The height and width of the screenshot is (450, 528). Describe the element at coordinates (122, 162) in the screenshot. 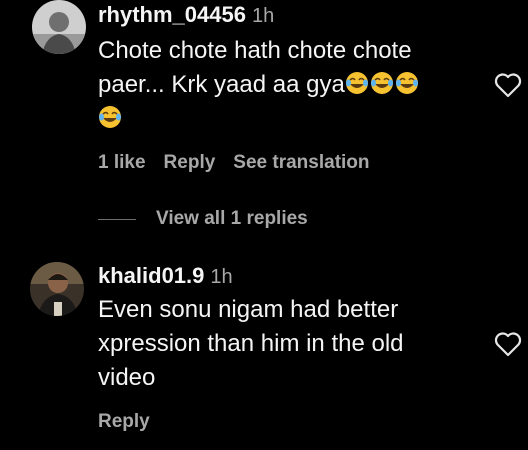

I see `likes-count: 1 like` at that location.